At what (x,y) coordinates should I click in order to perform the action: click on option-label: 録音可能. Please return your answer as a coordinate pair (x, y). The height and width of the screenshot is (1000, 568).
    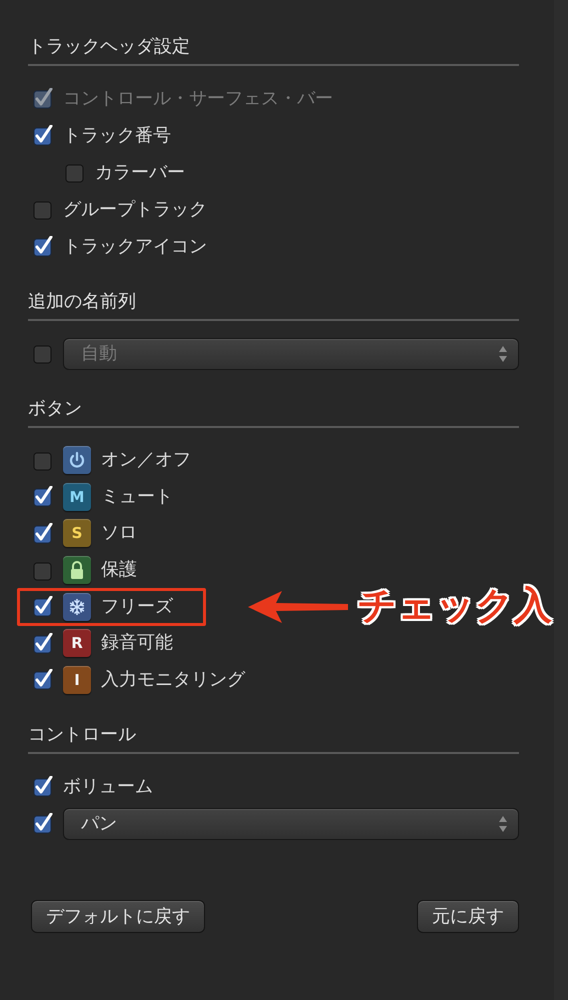
    Looking at the image, I should click on (137, 643).